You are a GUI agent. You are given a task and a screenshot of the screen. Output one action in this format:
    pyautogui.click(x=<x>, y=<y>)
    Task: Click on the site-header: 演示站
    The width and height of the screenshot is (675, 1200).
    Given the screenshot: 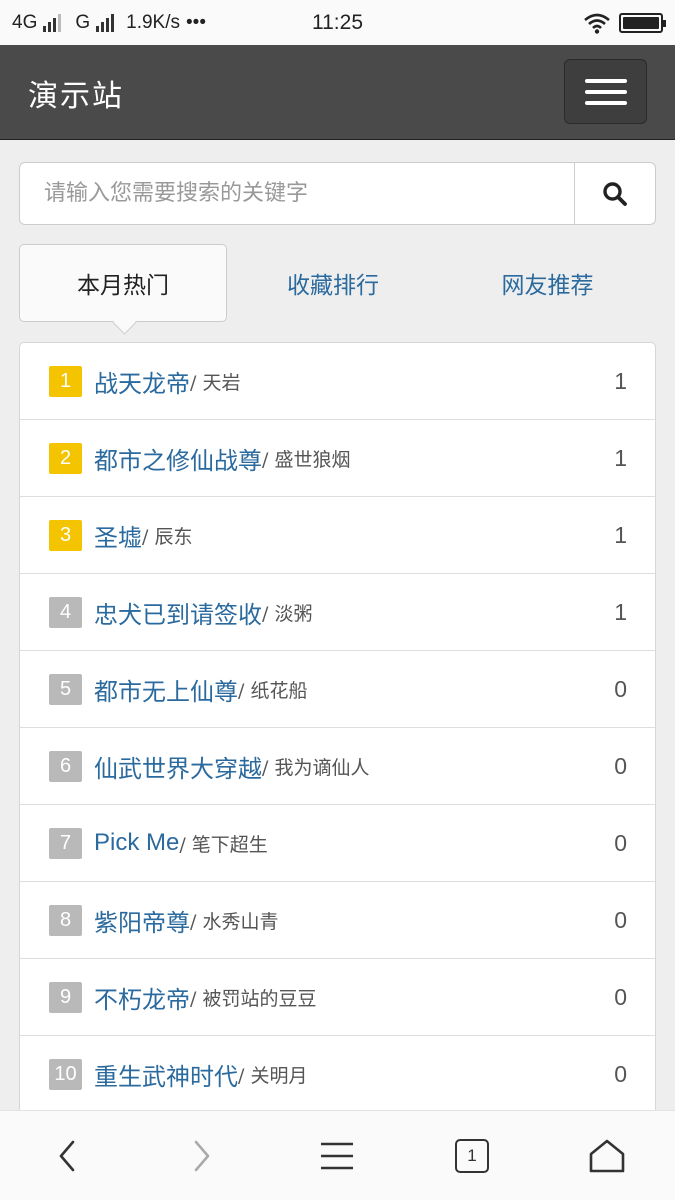 What is the action you would take?
    pyautogui.click(x=337, y=92)
    